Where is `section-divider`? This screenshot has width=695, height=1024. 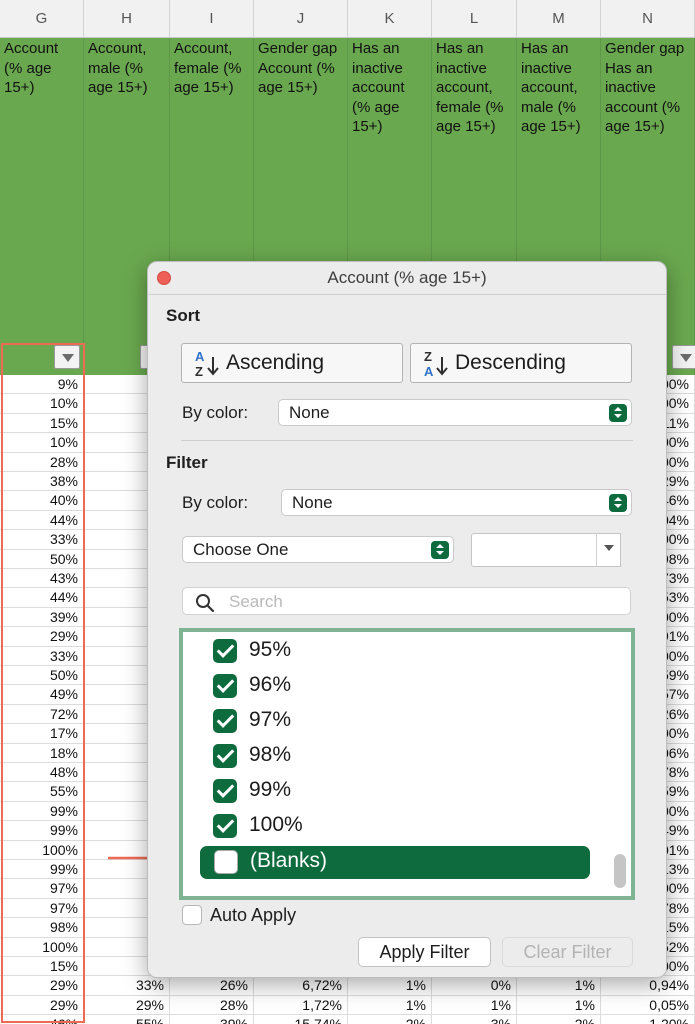
section-divider is located at coordinates (407, 440).